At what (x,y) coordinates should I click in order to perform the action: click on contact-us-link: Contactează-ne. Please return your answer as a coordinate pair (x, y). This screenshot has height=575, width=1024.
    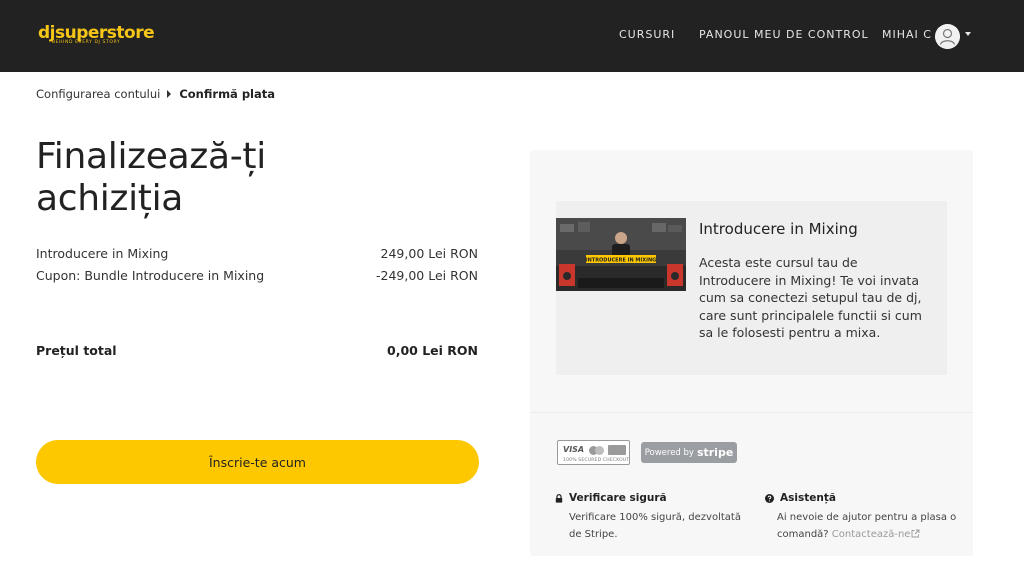
    Looking at the image, I should click on (876, 534).